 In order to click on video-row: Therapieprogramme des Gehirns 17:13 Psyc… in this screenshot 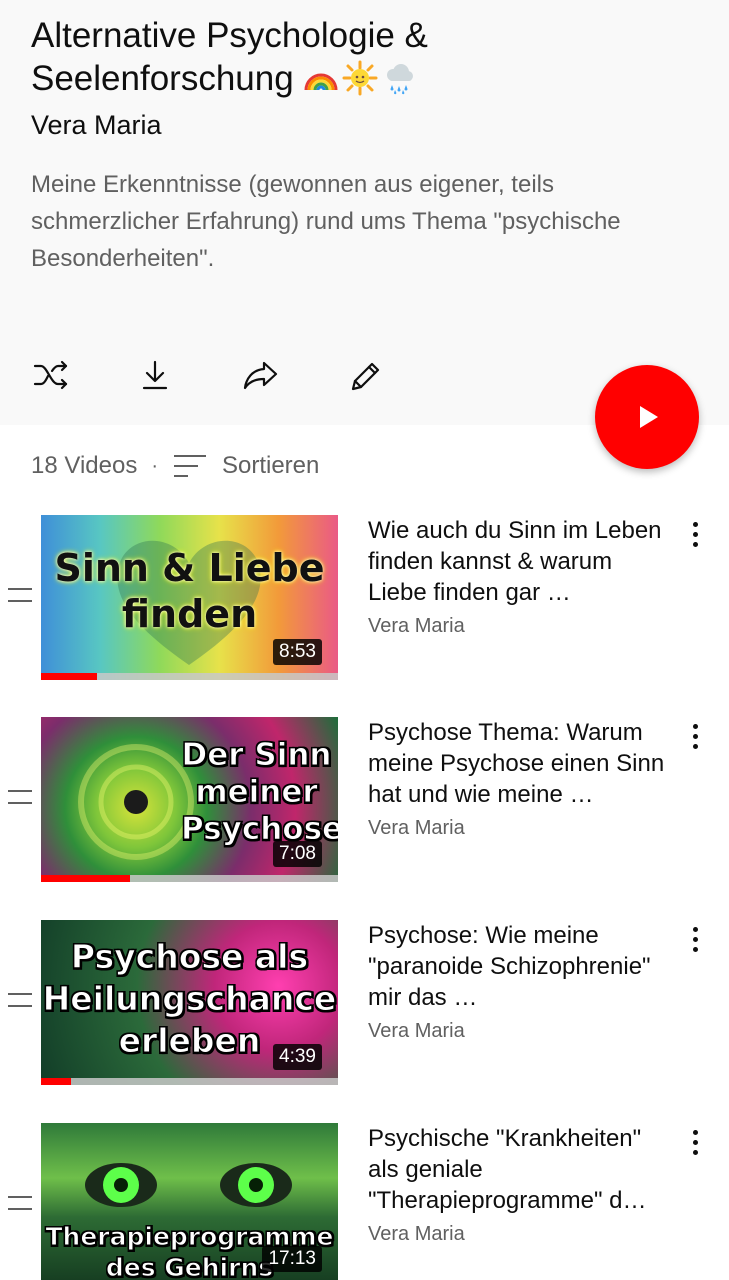, I will do `click(364, 1201)`.